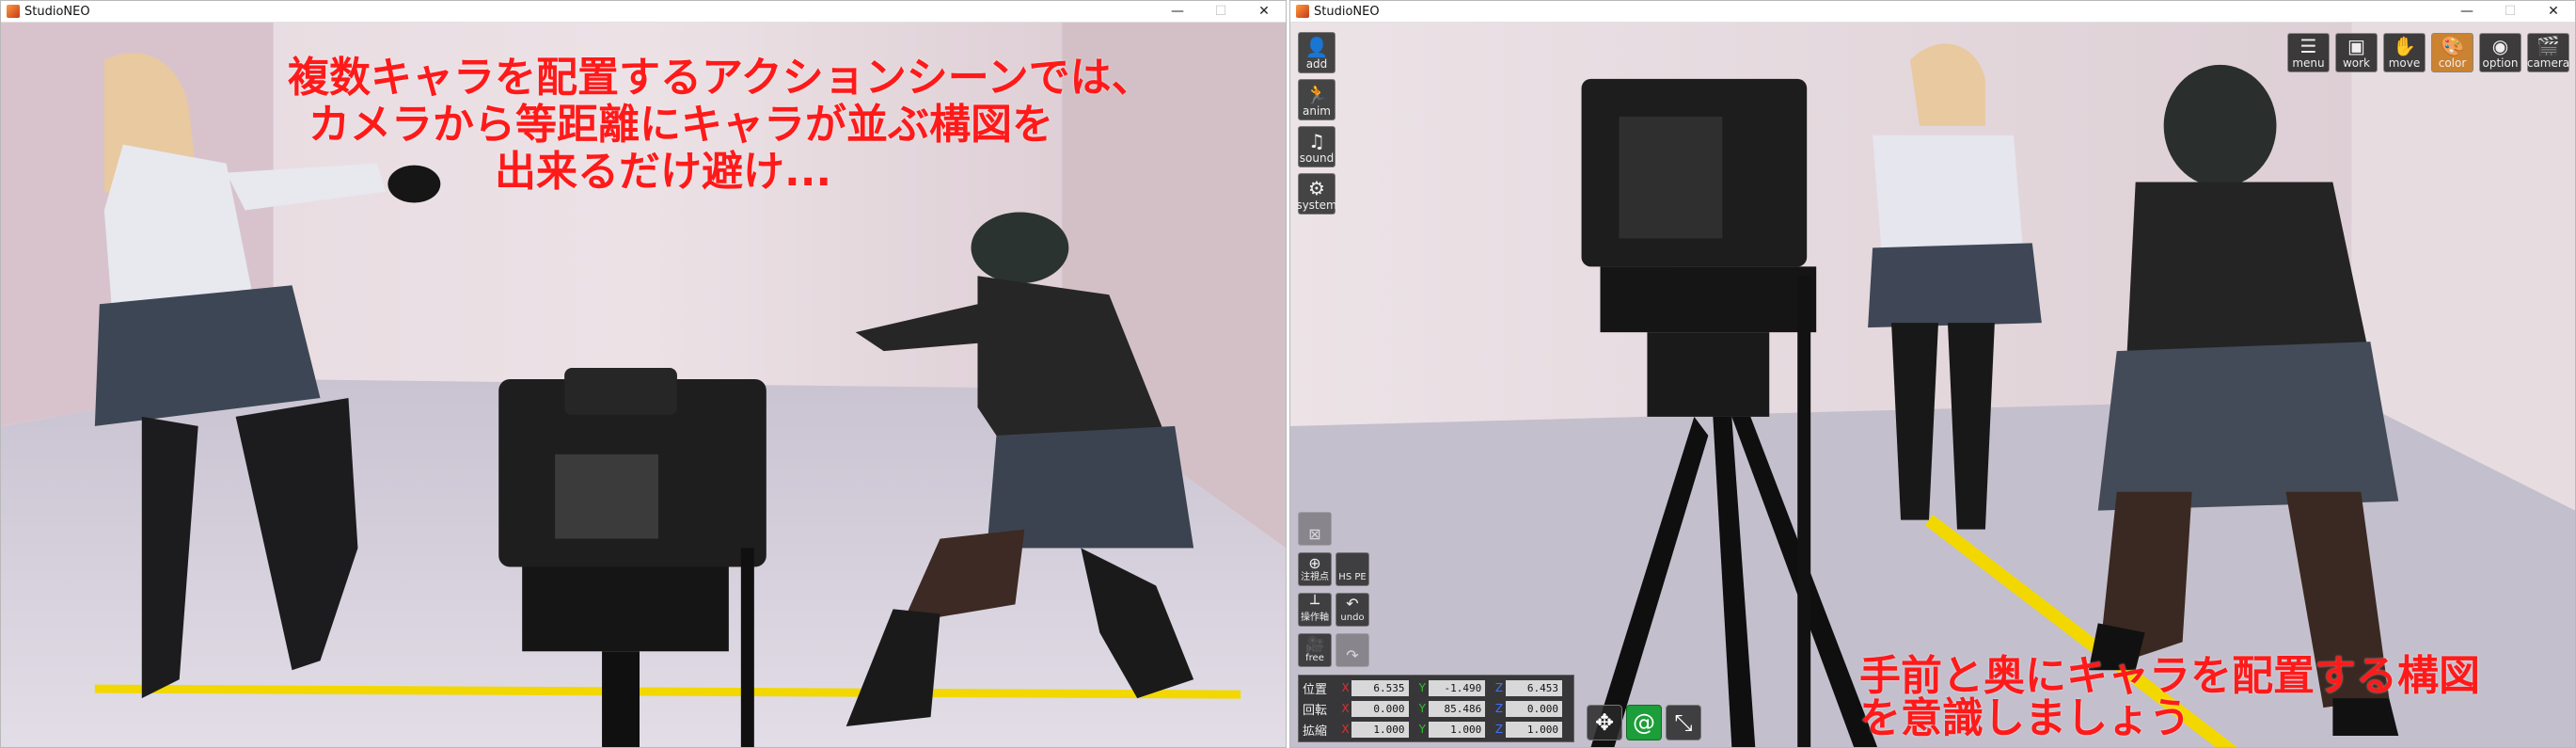  I want to click on sidebar-button-label: anim, so click(1317, 111).